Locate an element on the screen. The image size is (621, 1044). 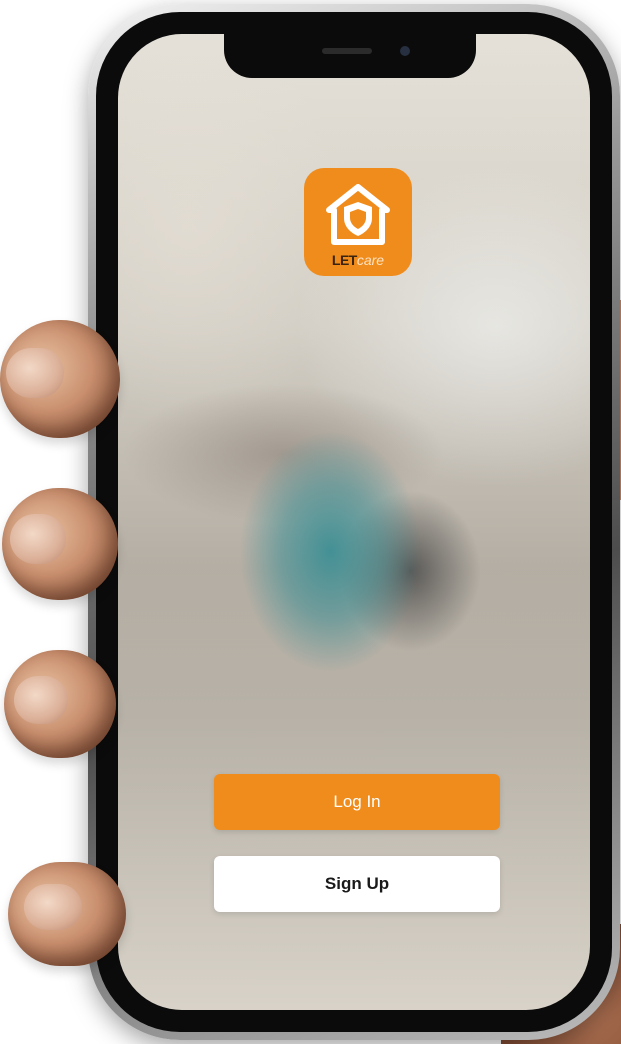
speaker-grille is located at coordinates (347, 51).